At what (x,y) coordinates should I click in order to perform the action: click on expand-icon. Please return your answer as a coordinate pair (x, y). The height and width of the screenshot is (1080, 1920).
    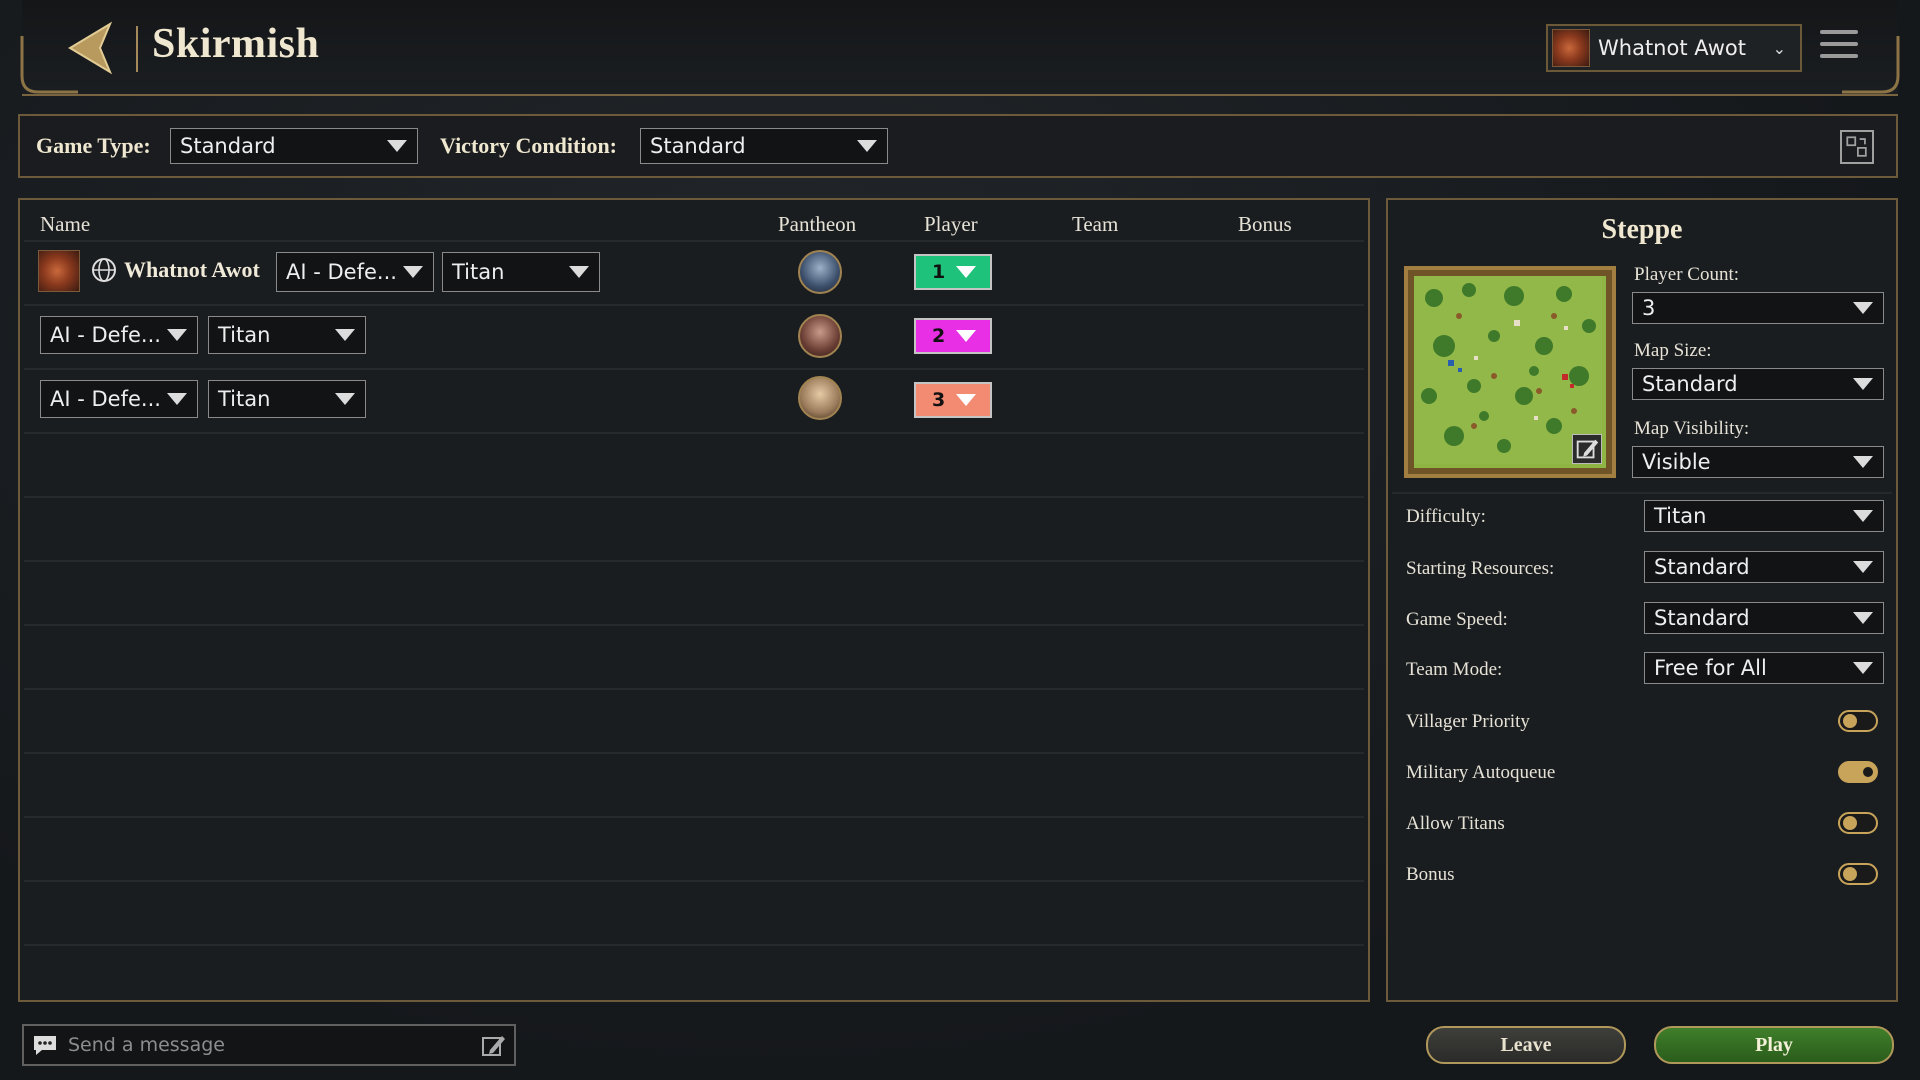
    Looking at the image, I should click on (1857, 147).